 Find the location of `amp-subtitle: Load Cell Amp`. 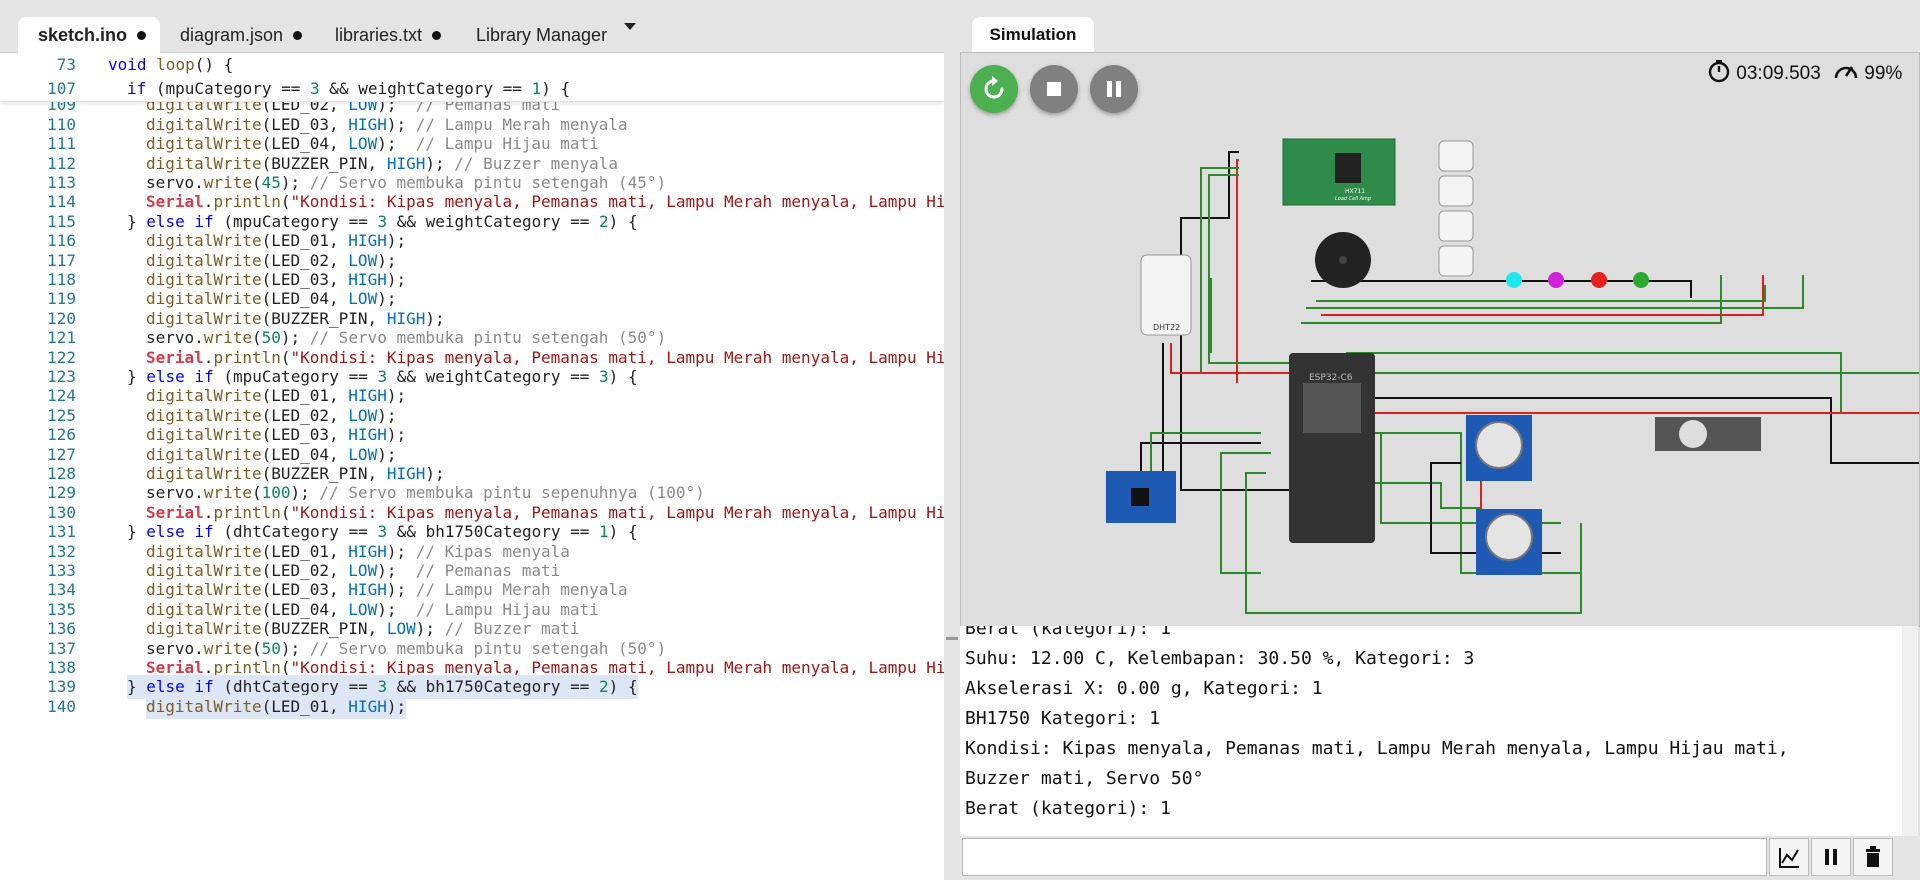

amp-subtitle: Load Cell Amp is located at coordinates (1353, 199).